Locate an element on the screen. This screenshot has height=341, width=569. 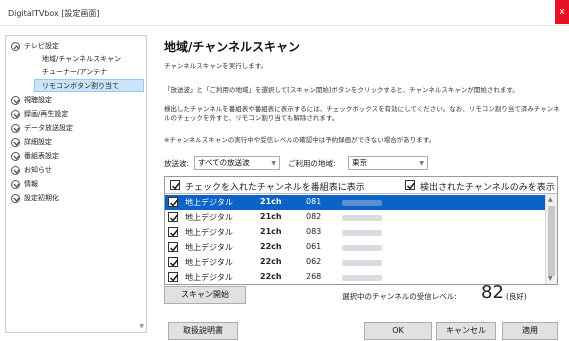
channel-list-scrollbar: ▲ ▼ is located at coordinates (551, 239).